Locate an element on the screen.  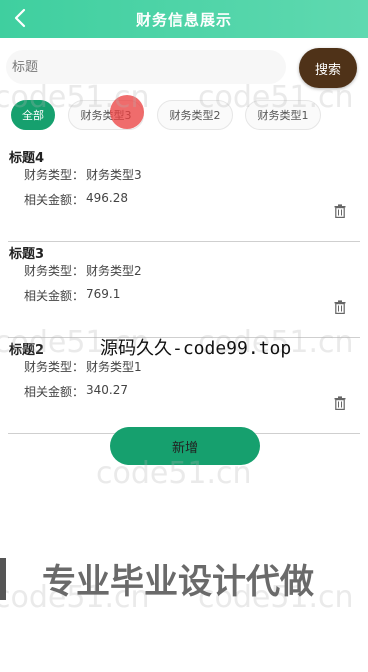
search-button: 搜索 is located at coordinates (328, 68).